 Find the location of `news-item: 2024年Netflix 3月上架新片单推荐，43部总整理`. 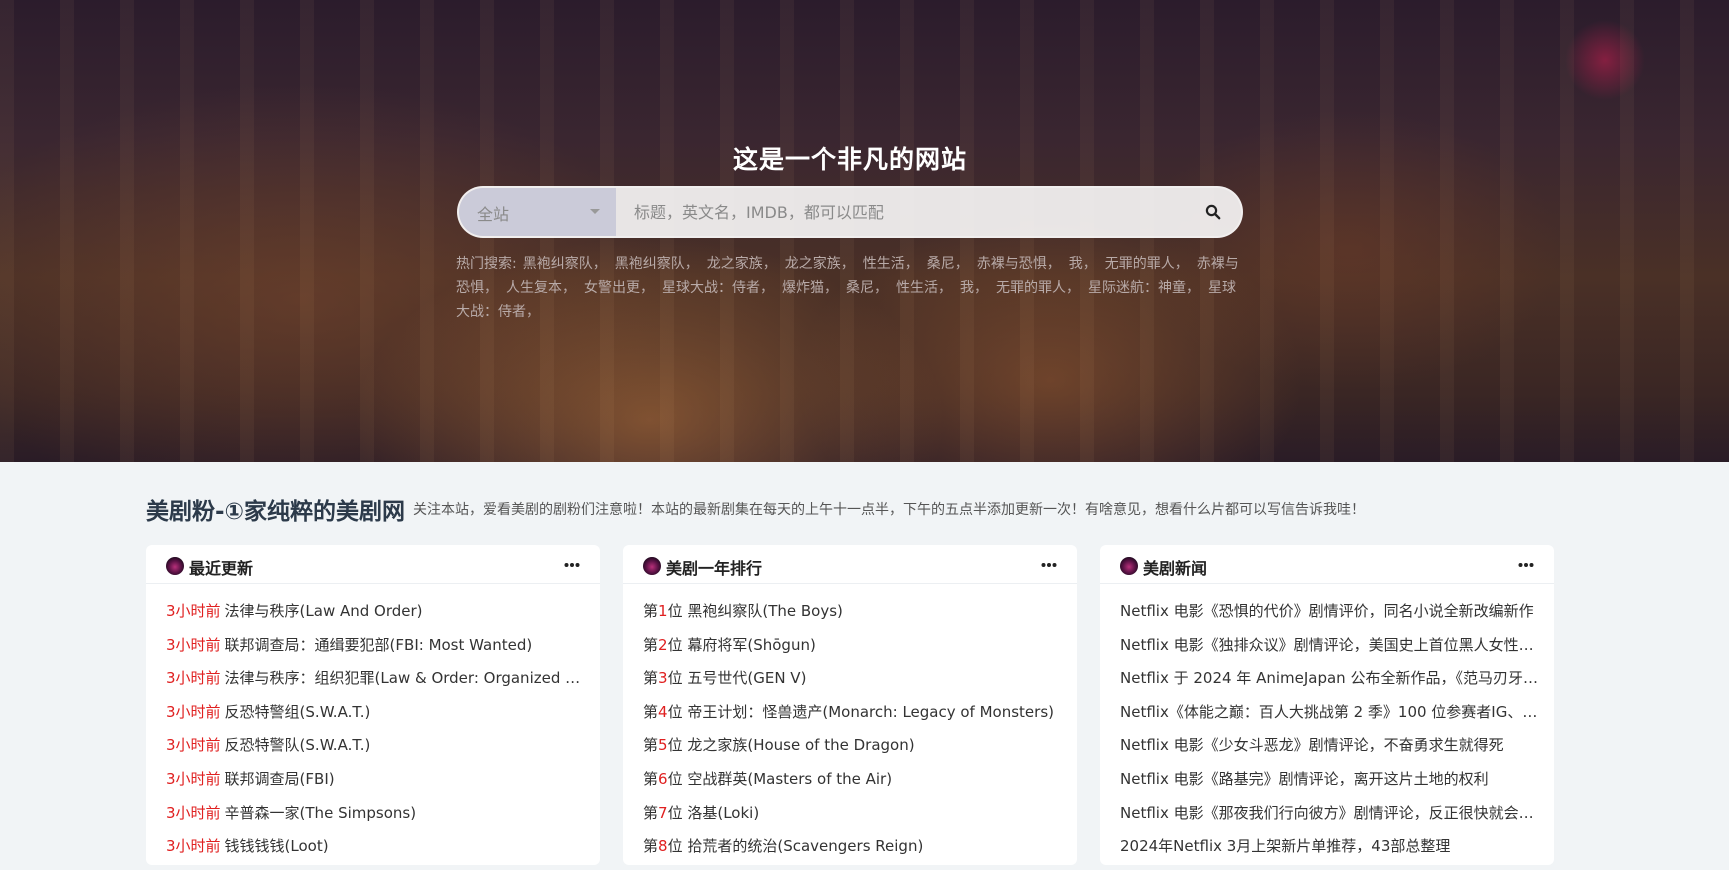

news-item: 2024年Netflix 3月上架新片单推荐，43部总整理 is located at coordinates (1330, 853).